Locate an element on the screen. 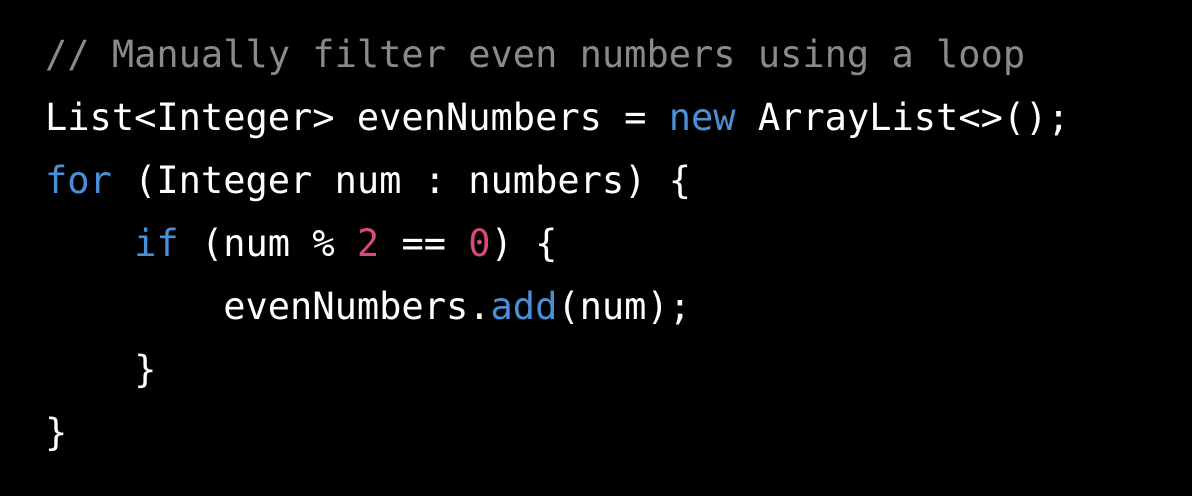 This screenshot has width=1192, height=496. keyword-if: if is located at coordinates (156, 243).